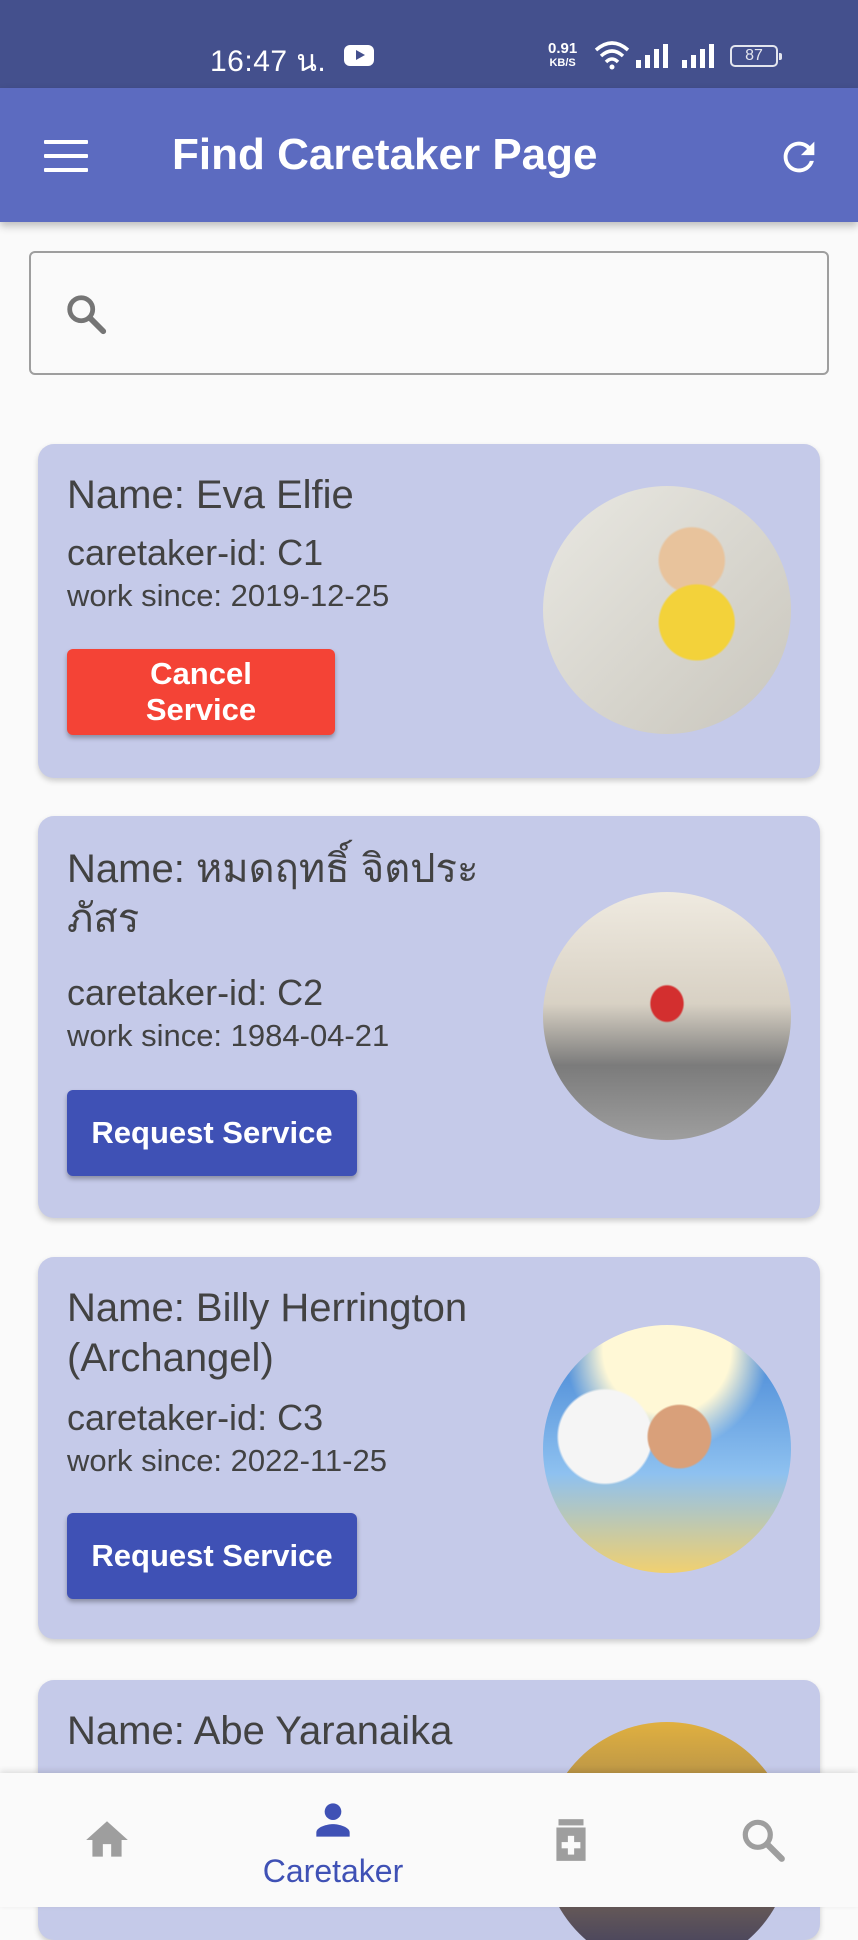  I want to click on nav-caretaker: Caretaker, so click(333, 1840).